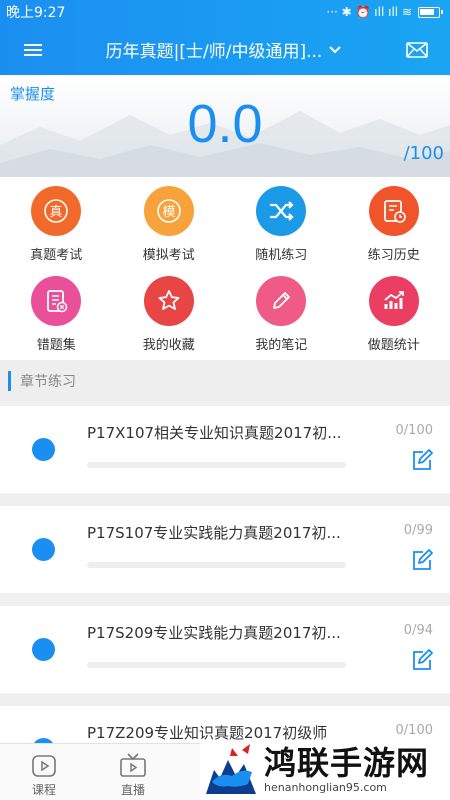  What do you see at coordinates (36, 13) in the screenshot?
I see `status-time: 晚上9:27` at bounding box center [36, 13].